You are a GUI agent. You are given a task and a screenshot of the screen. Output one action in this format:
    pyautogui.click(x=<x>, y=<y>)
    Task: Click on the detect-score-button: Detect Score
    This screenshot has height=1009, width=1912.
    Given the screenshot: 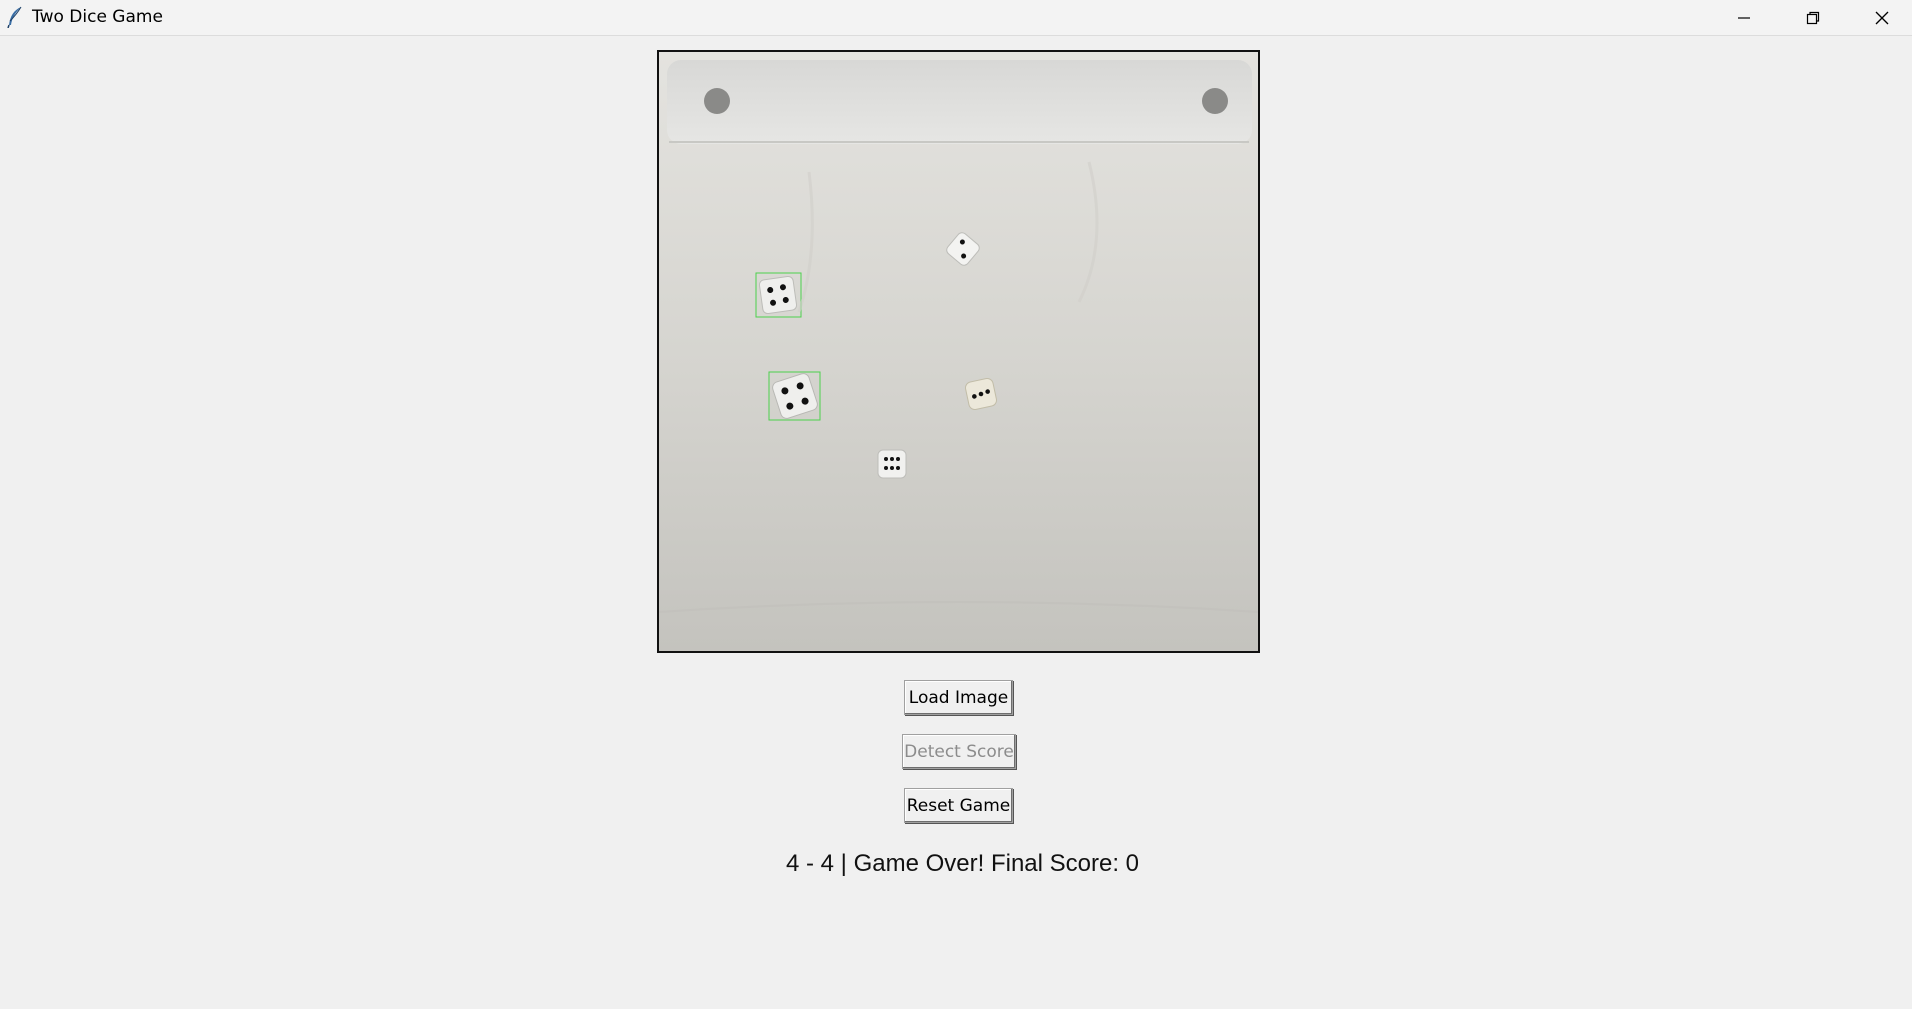 What is the action you would take?
    pyautogui.click(x=959, y=751)
    